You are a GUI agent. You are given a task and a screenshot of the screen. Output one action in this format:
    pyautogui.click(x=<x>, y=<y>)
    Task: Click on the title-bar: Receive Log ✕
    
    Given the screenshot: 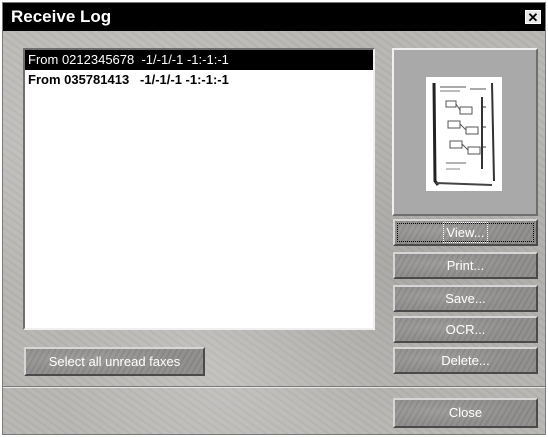 What is the action you would take?
    pyautogui.click(x=274, y=17)
    